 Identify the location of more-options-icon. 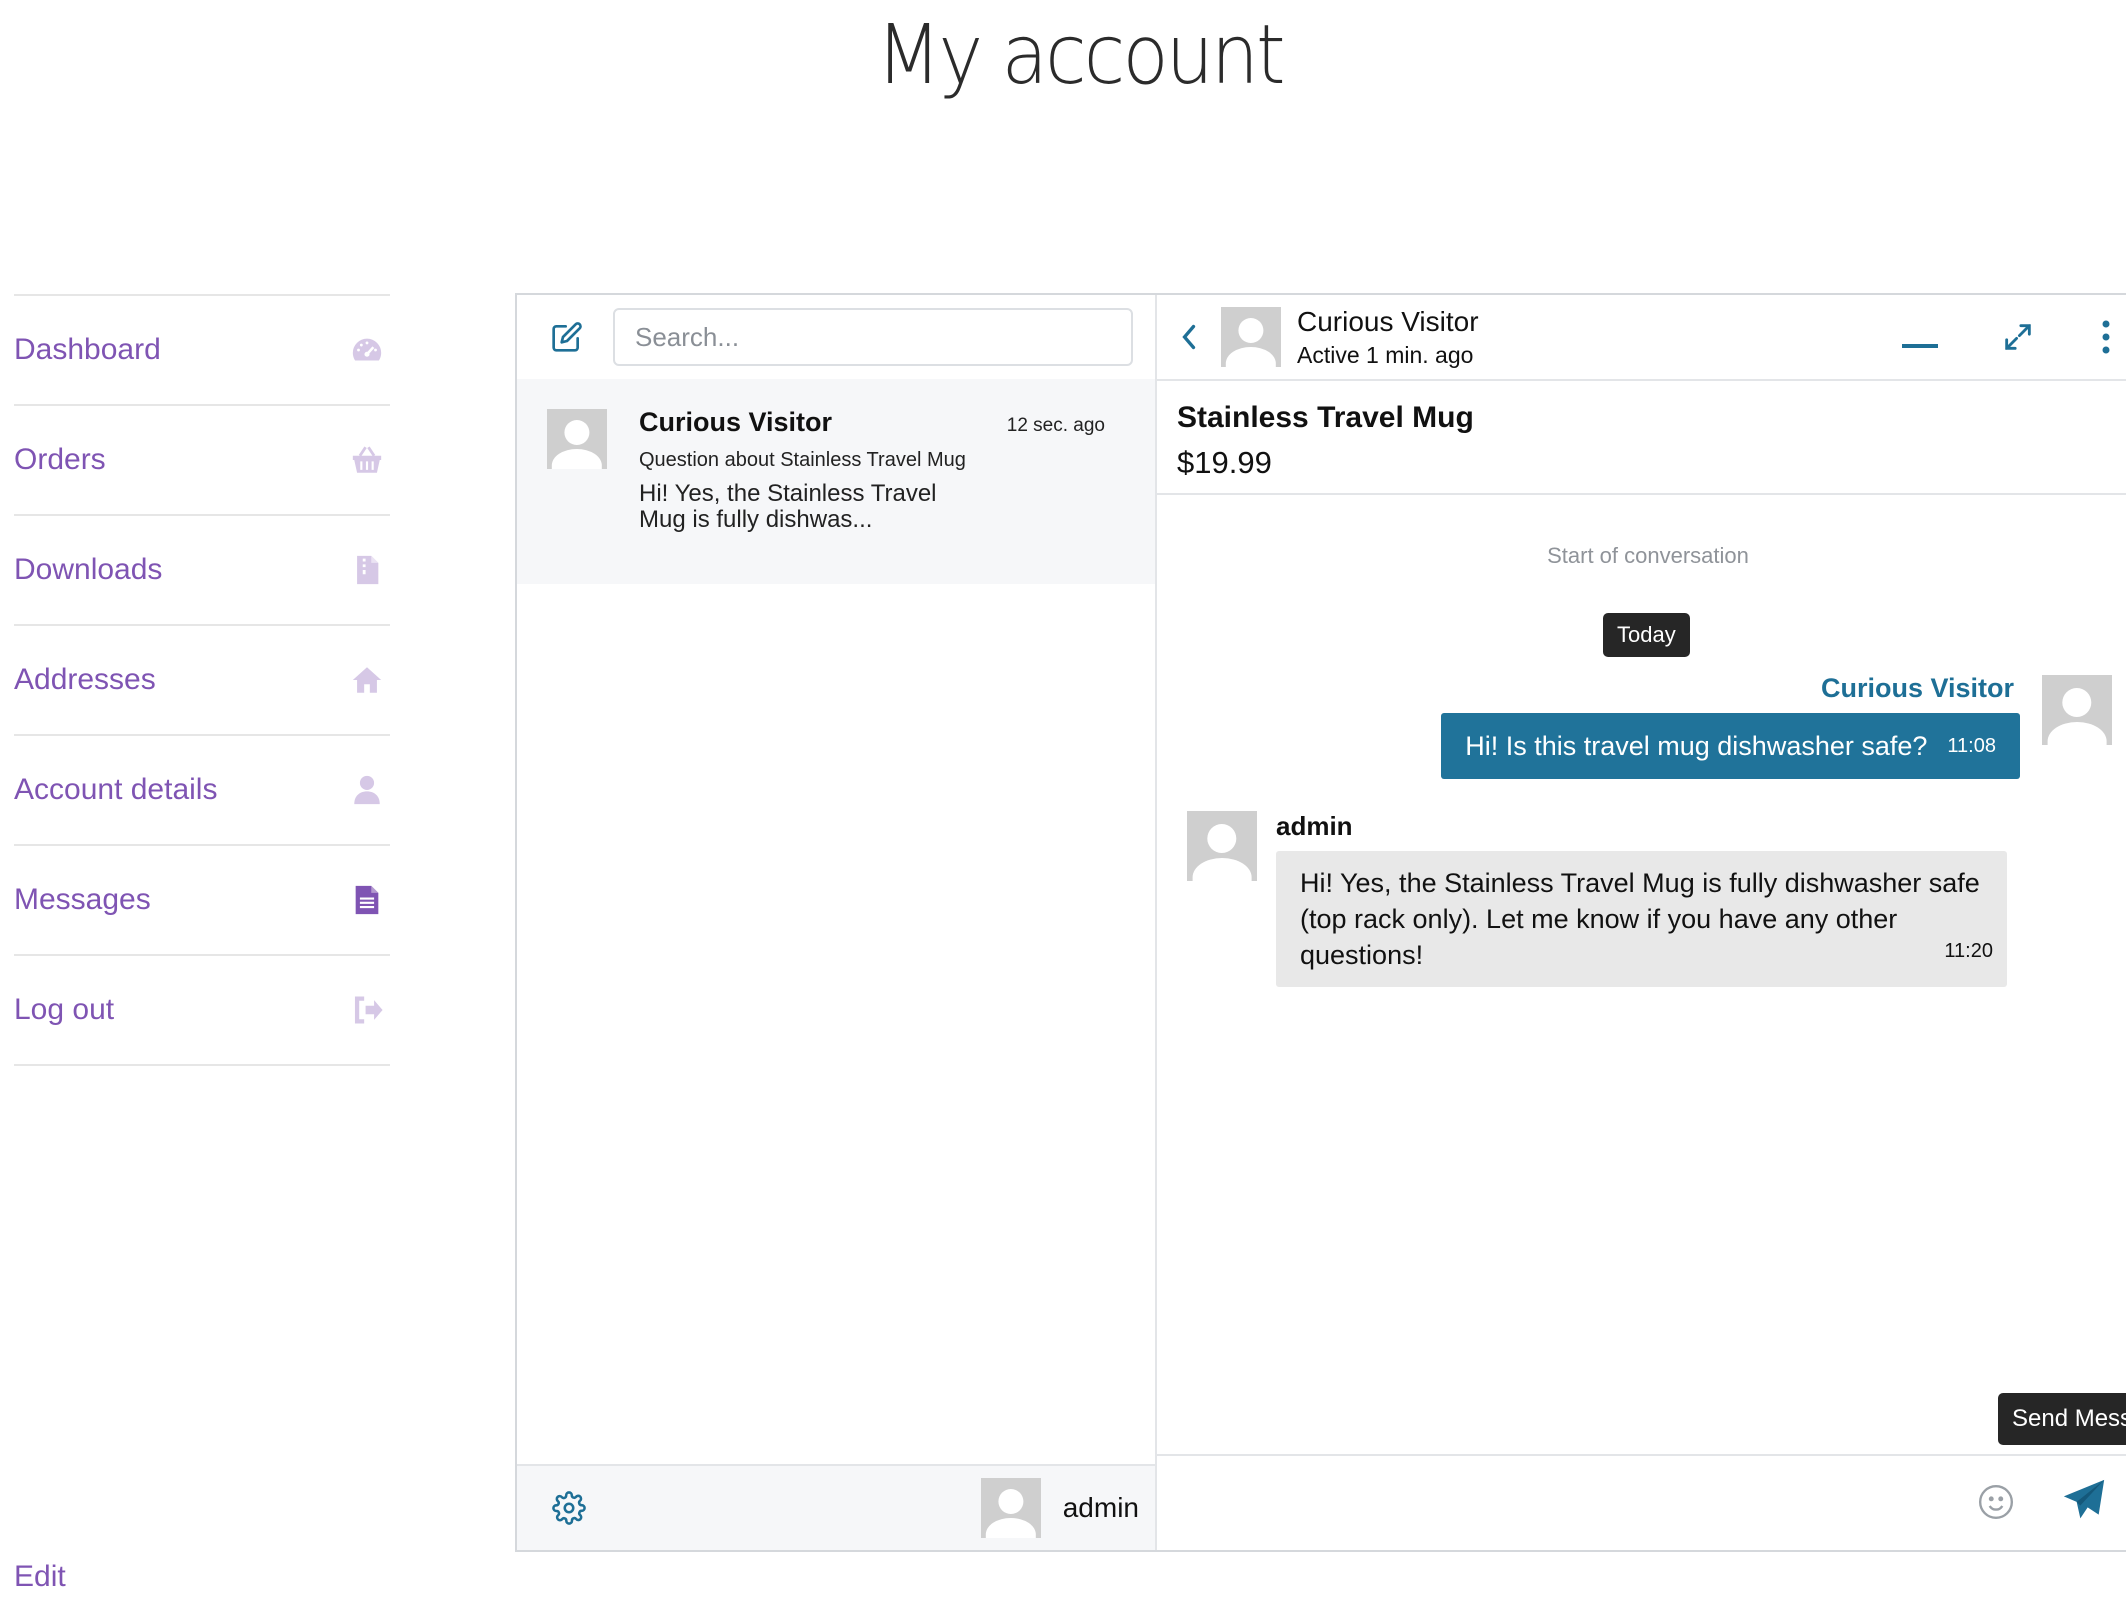
(2106, 337).